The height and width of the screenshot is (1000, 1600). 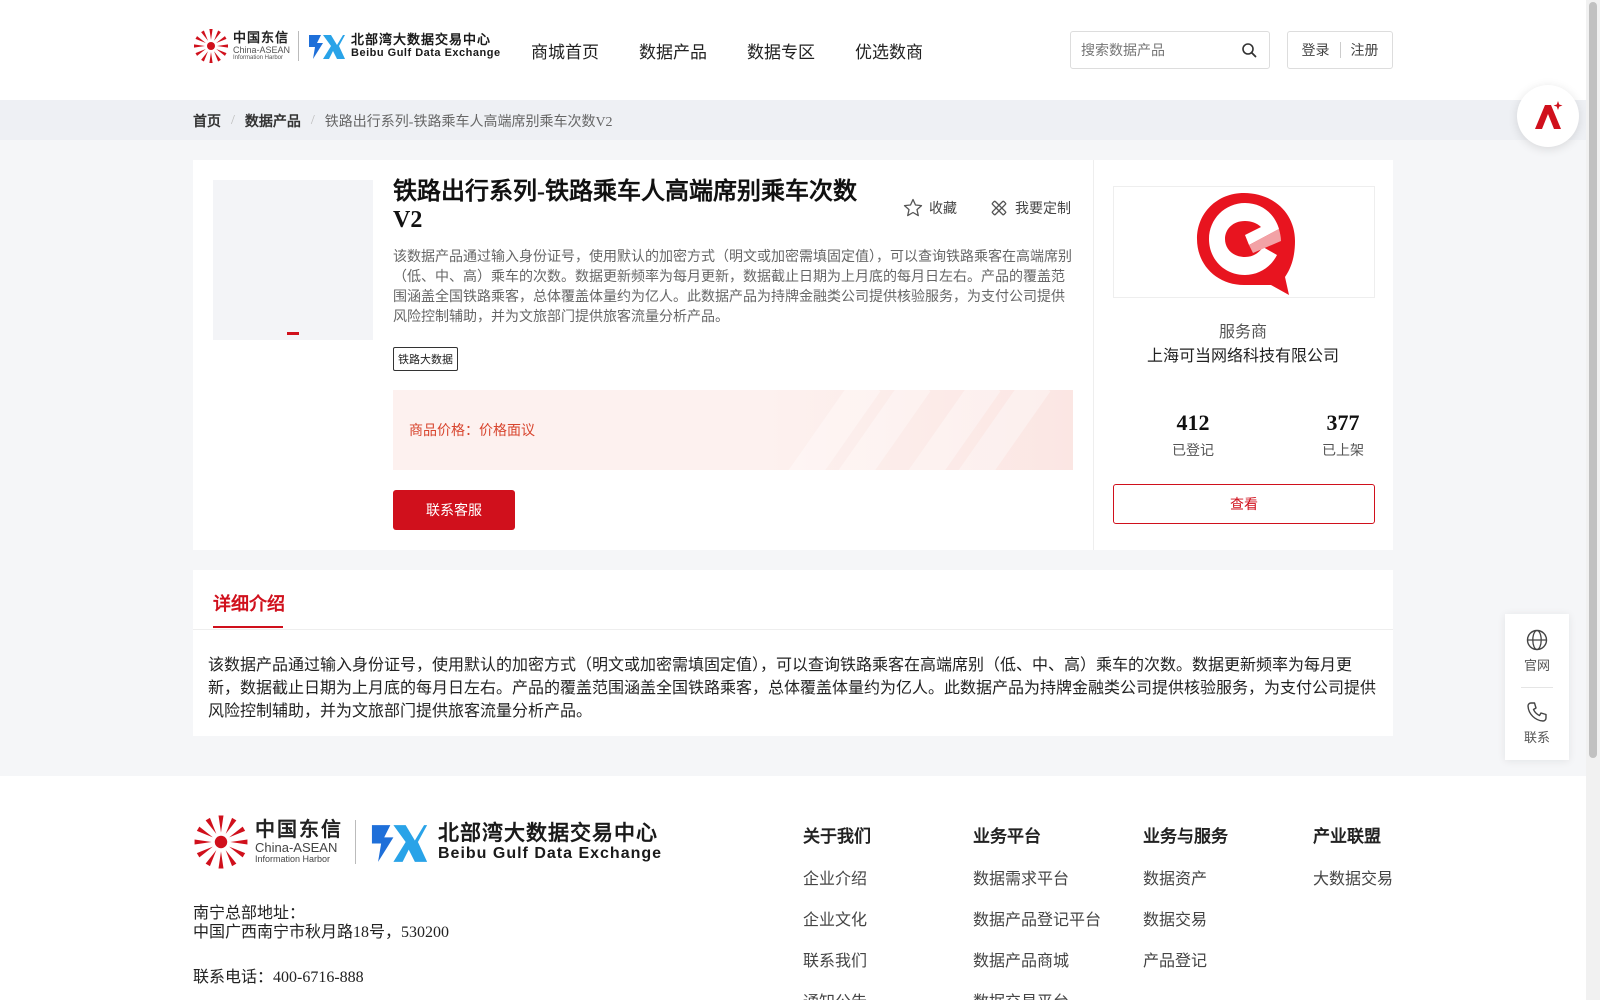 What do you see at coordinates (1343, 422) in the screenshot?
I see `listed-count: 377` at bounding box center [1343, 422].